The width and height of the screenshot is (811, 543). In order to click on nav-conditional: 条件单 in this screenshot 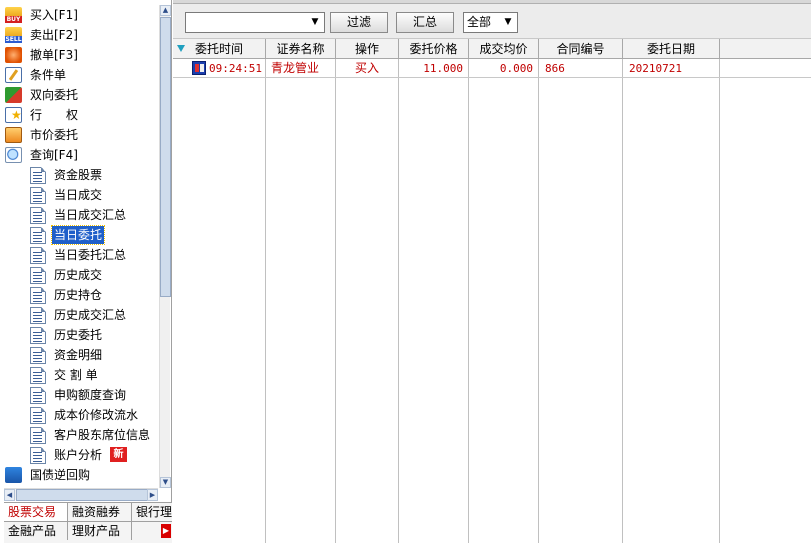, I will do `click(80, 75)`.